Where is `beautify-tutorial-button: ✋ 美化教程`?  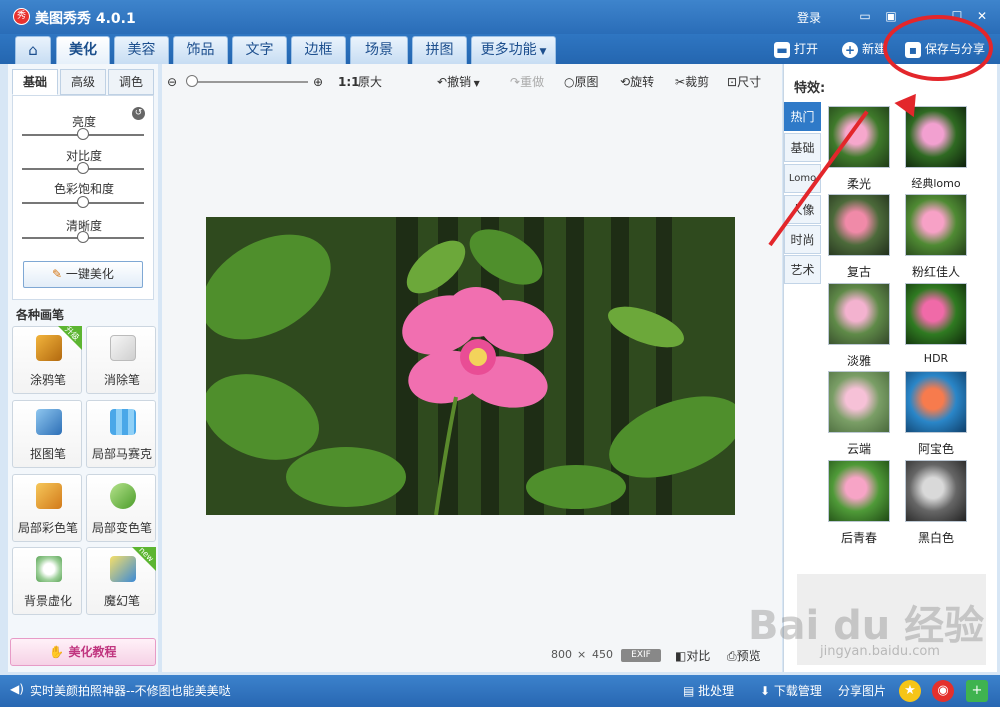 beautify-tutorial-button: ✋ 美化教程 is located at coordinates (83, 652).